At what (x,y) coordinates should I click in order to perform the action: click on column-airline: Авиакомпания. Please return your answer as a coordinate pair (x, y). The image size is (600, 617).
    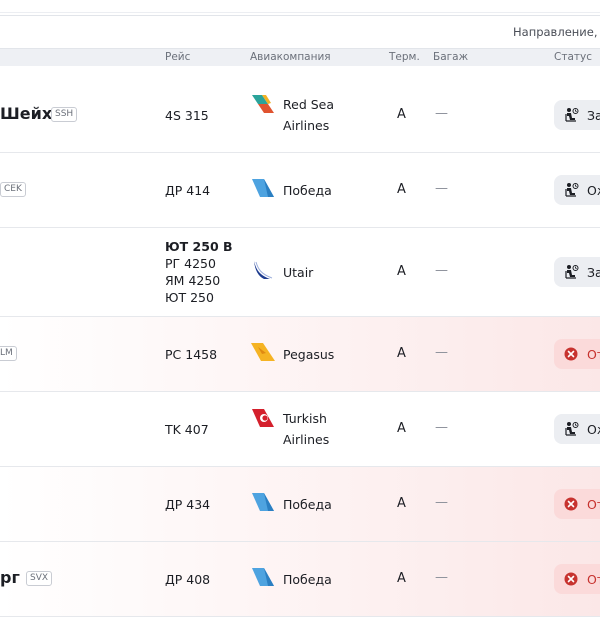
    Looking at the image, I should click on (290, 57).